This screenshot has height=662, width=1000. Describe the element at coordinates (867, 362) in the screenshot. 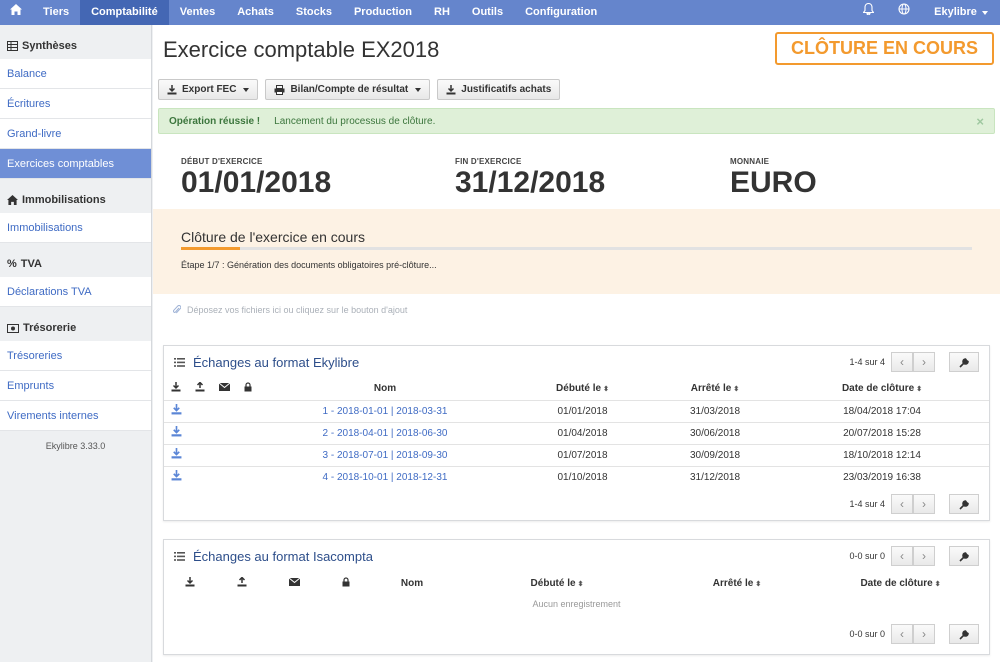

I see `pager-count: 1-4 sur 4` at that location.